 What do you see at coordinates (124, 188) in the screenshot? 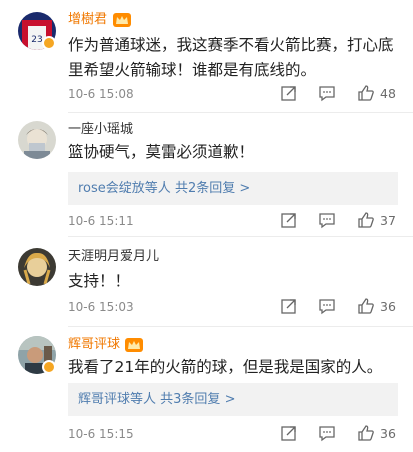
I see `reply-users: rose会绽放等人` at bounding box center [124, 188].